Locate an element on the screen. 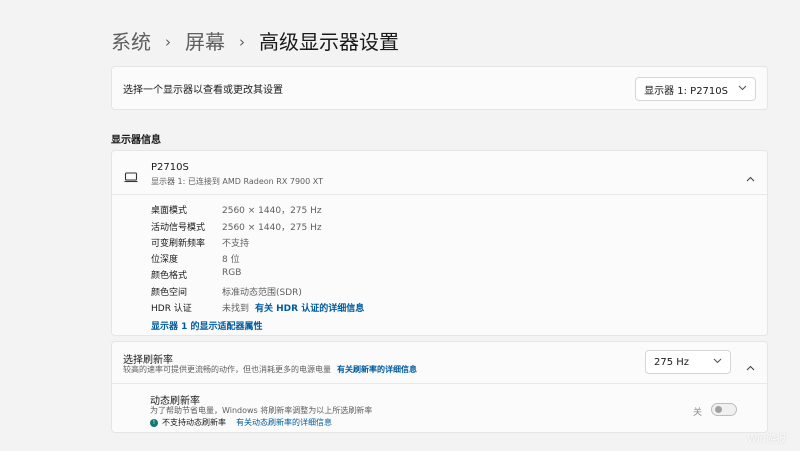  refresh-rate-desc: 较高的速率可提供更流畅的动作，但也消耗更多的电源电量 is located at coordinates (227, 369).